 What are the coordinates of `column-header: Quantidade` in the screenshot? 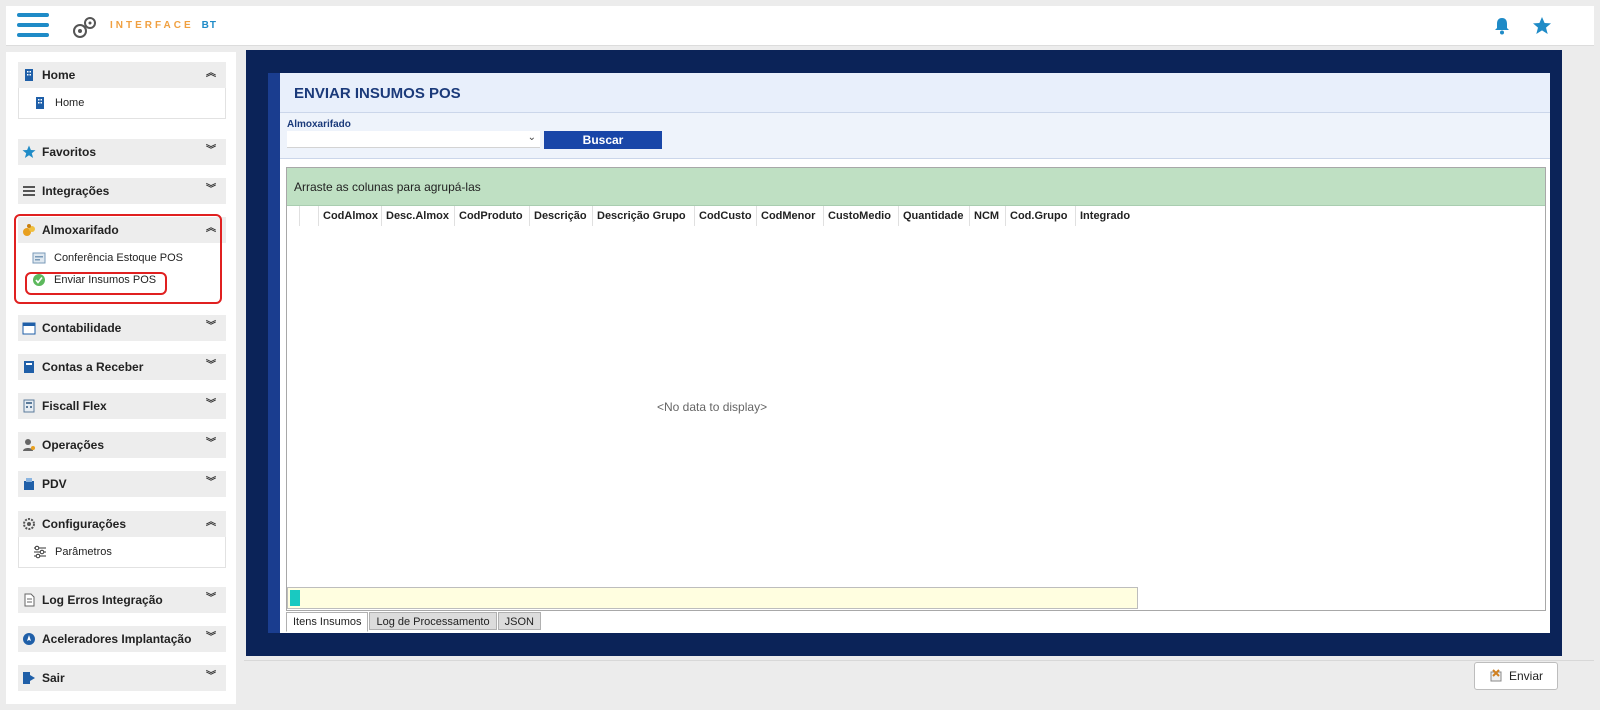 It's located at (934, 216).